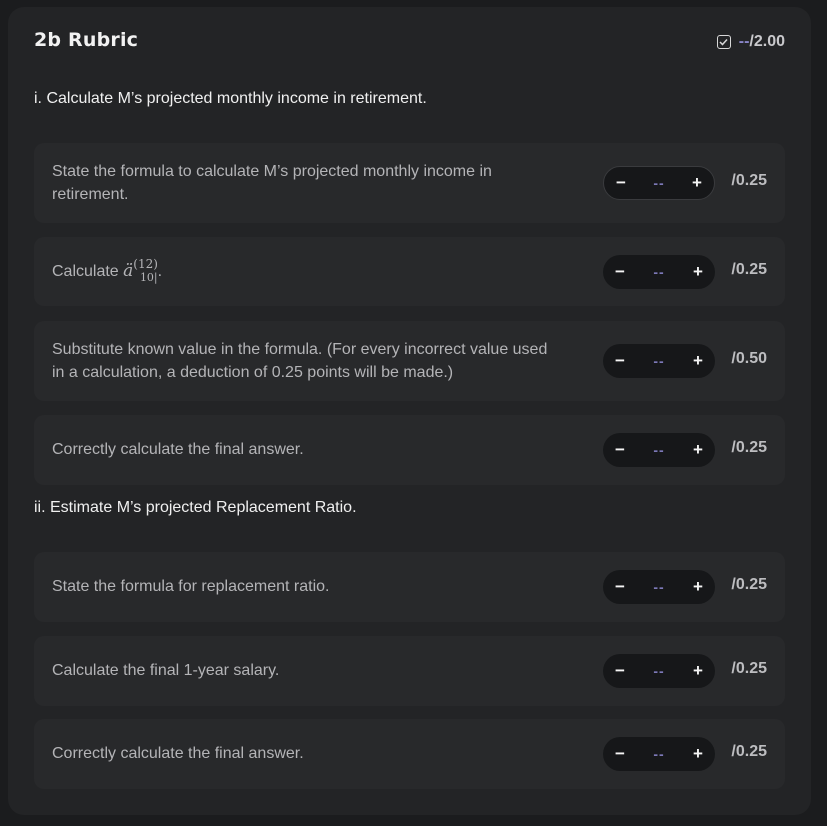 This screenshot has width=827, height=826. What do you see at coordinates (767, 41) in the screenshot?
I see `total-score-max: /2.00` at bounding box center [767, 41].